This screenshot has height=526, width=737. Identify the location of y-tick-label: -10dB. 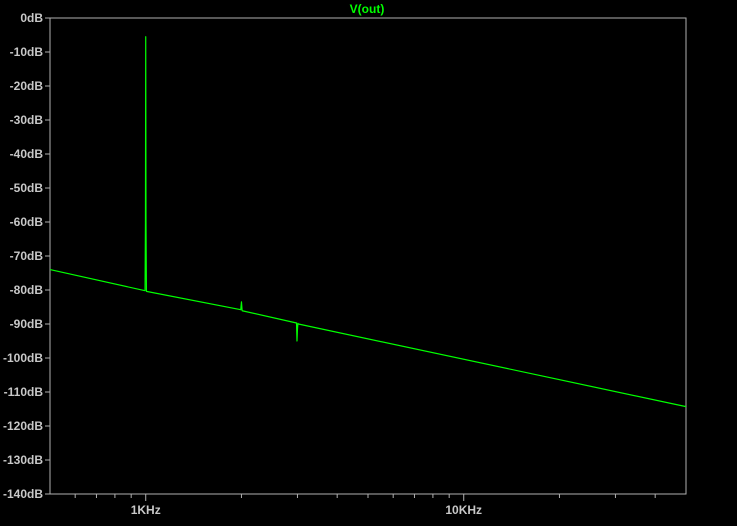
(27, 52).